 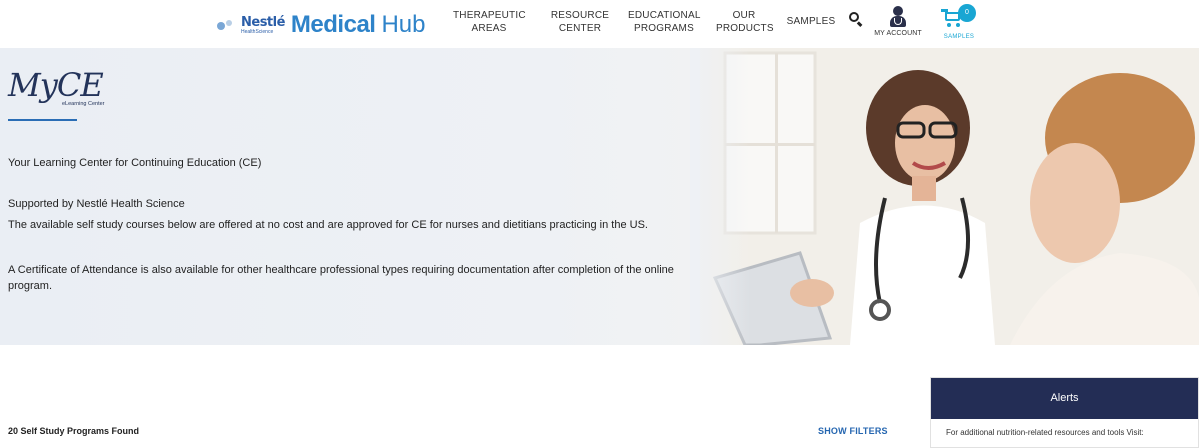 I want to click on my-account-label: MY ACCOUNT, so click(x=898, y=33).